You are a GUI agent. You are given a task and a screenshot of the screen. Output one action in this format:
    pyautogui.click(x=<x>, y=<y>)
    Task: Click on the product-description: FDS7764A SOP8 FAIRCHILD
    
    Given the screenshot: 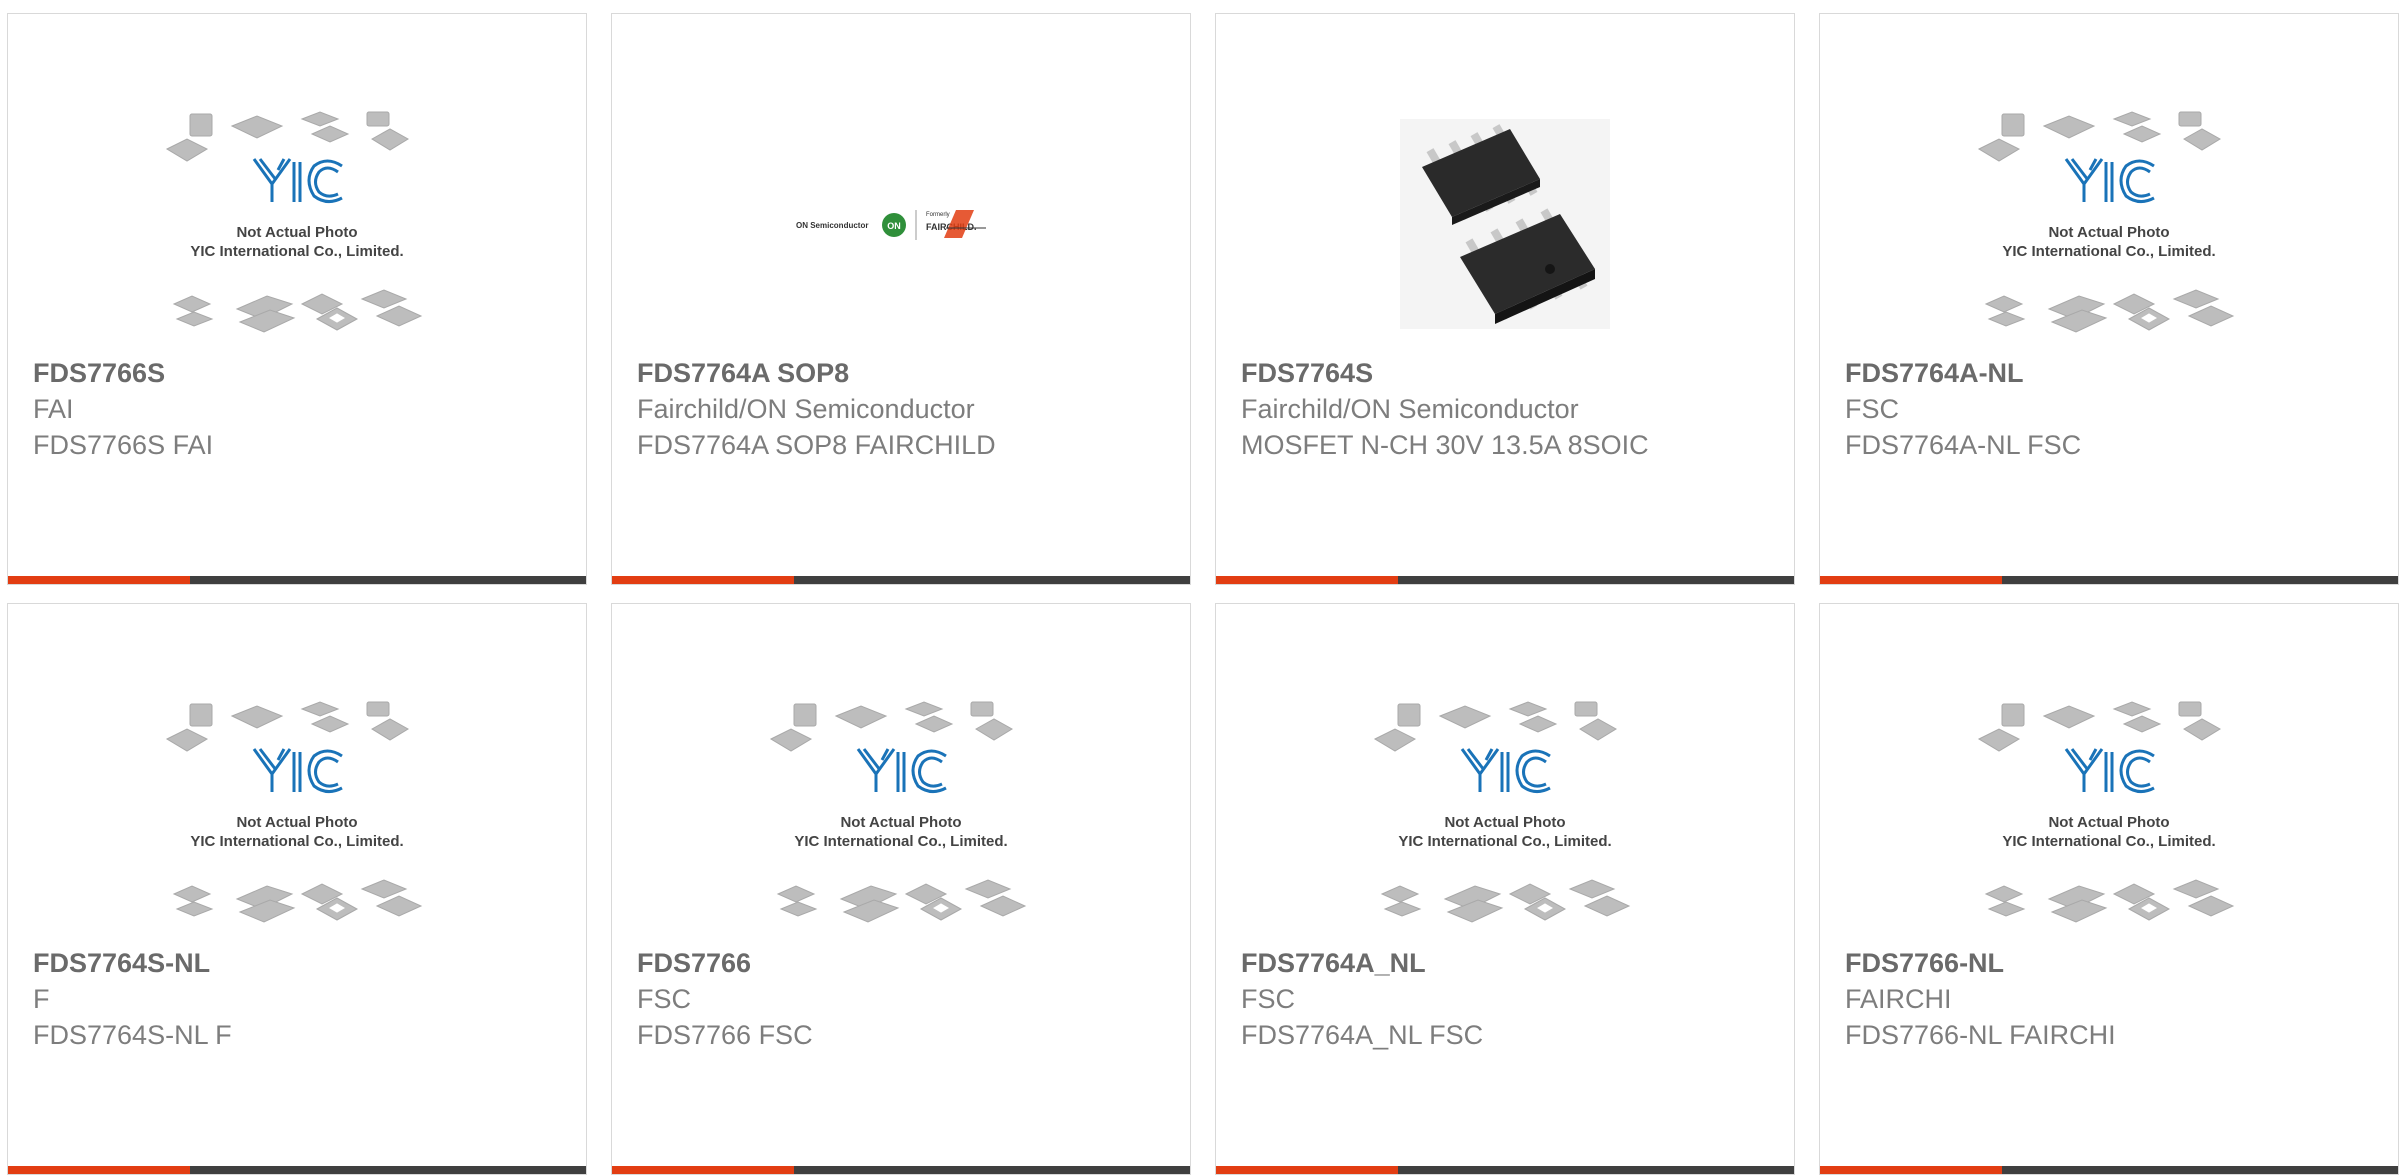 What is the action you would take?
    pyautogui.click(x=816, y=445)
    